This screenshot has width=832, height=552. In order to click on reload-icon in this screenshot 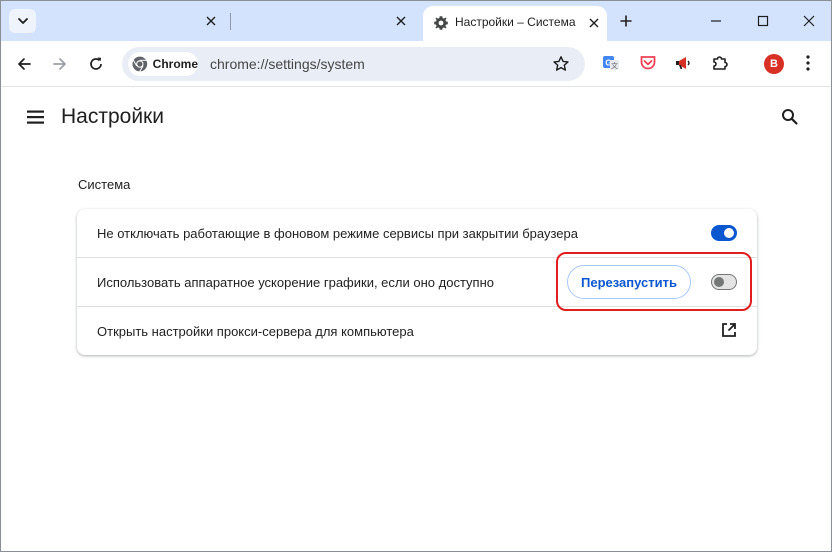, I will do `click(96, 63)`.